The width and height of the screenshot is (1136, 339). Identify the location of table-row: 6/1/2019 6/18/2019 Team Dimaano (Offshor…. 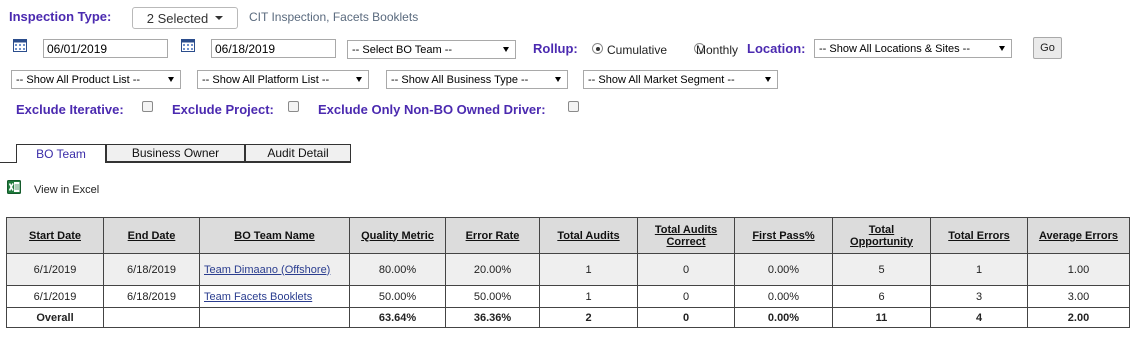
(568, 269).